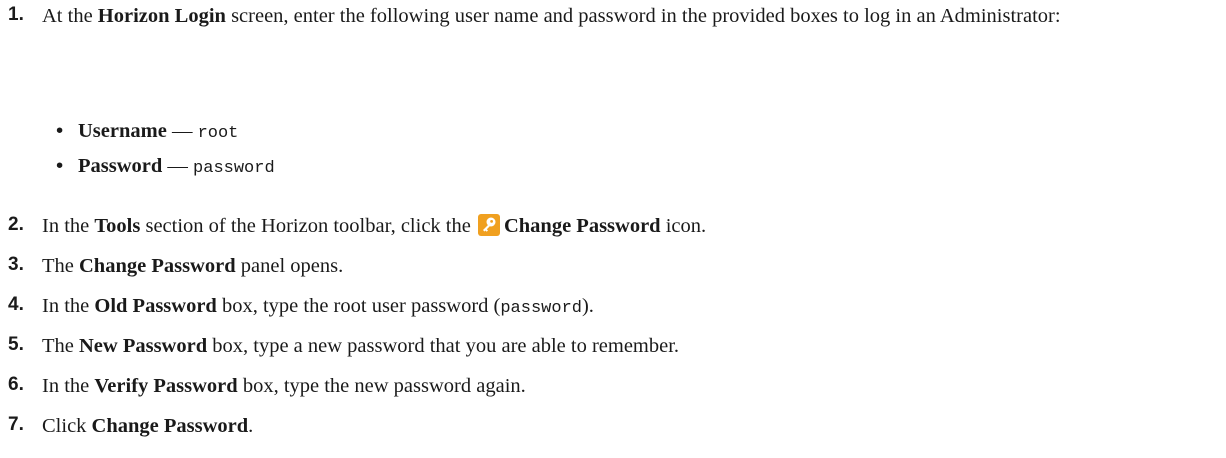 This screenshot has width=1226, height=458. I want to click on step-text-part: ., so click(251, 426).